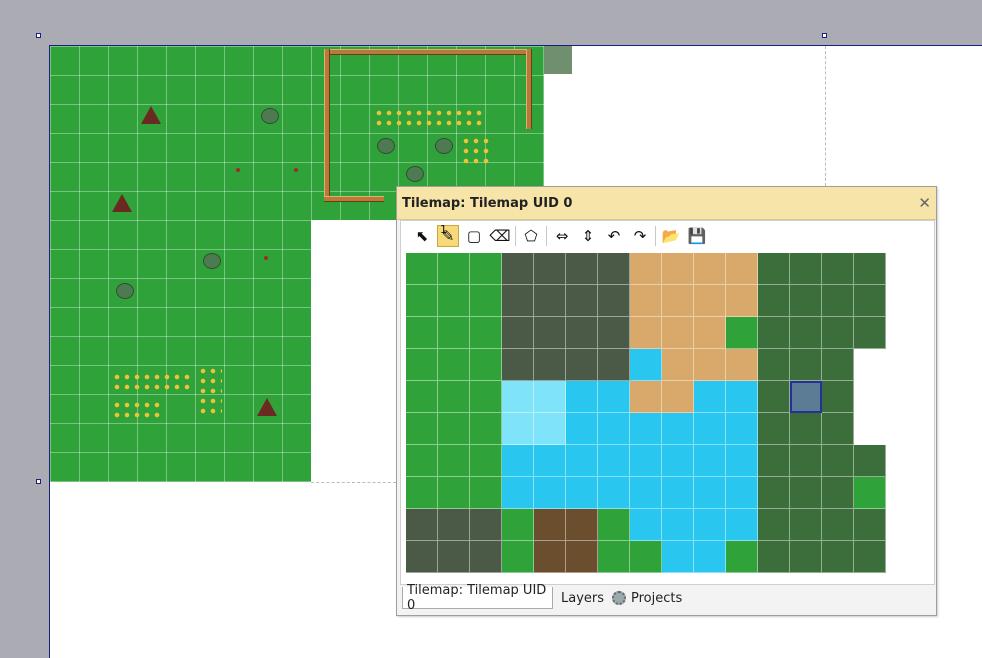  I want to click on undo-icon: ↶, so click(614, 236).